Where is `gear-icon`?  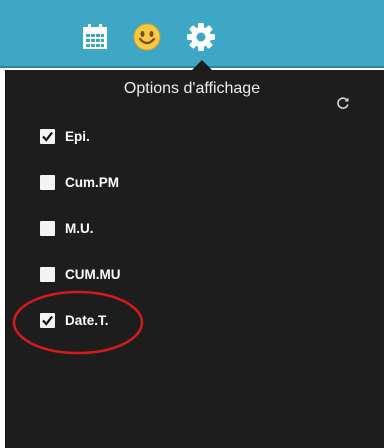
gear-icon is located at coordinates (201, 37).